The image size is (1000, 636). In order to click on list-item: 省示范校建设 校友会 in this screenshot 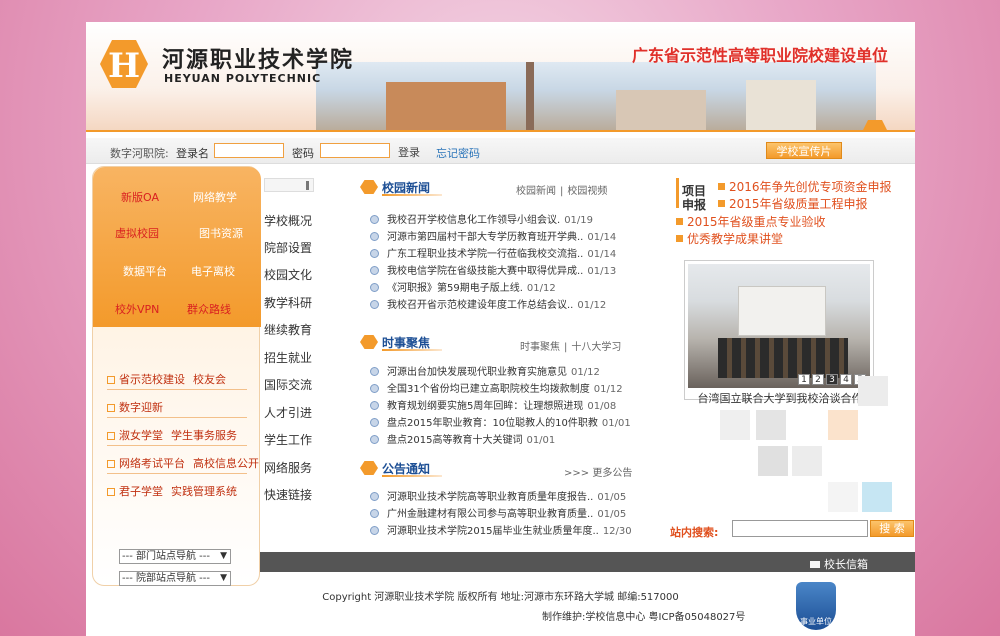, I will do `click(166, 379)`.